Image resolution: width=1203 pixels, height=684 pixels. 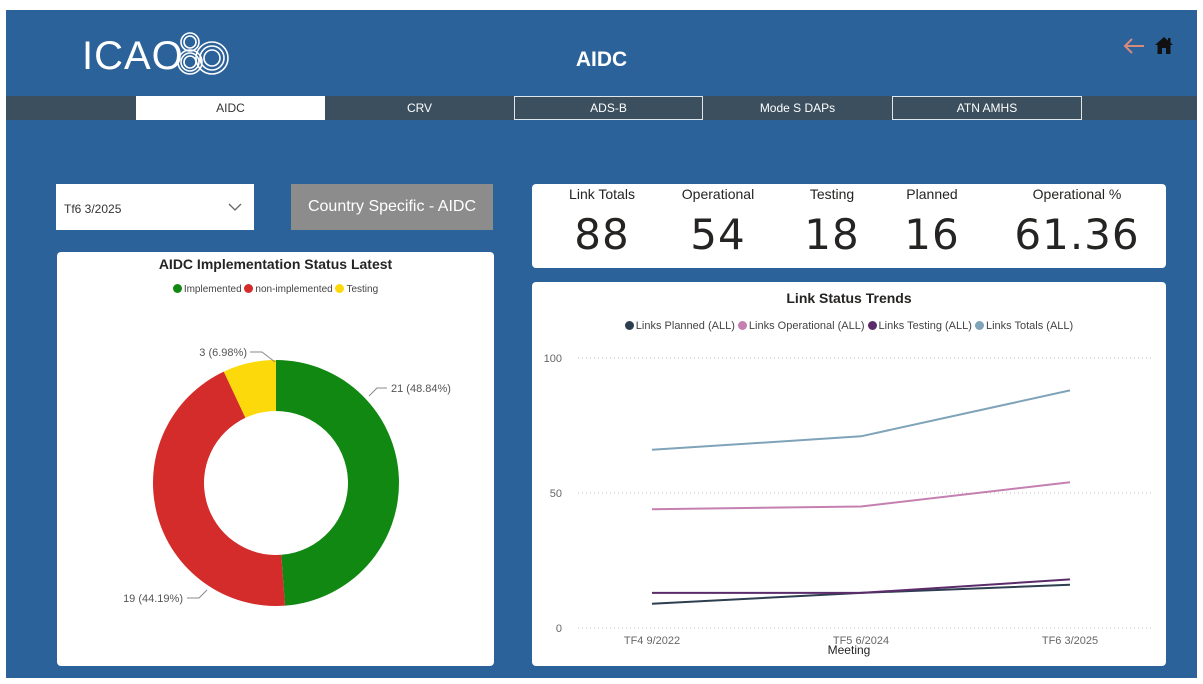 I want to click on data-label-implemented: 21 (48.84%), so click(x=421, y=389).